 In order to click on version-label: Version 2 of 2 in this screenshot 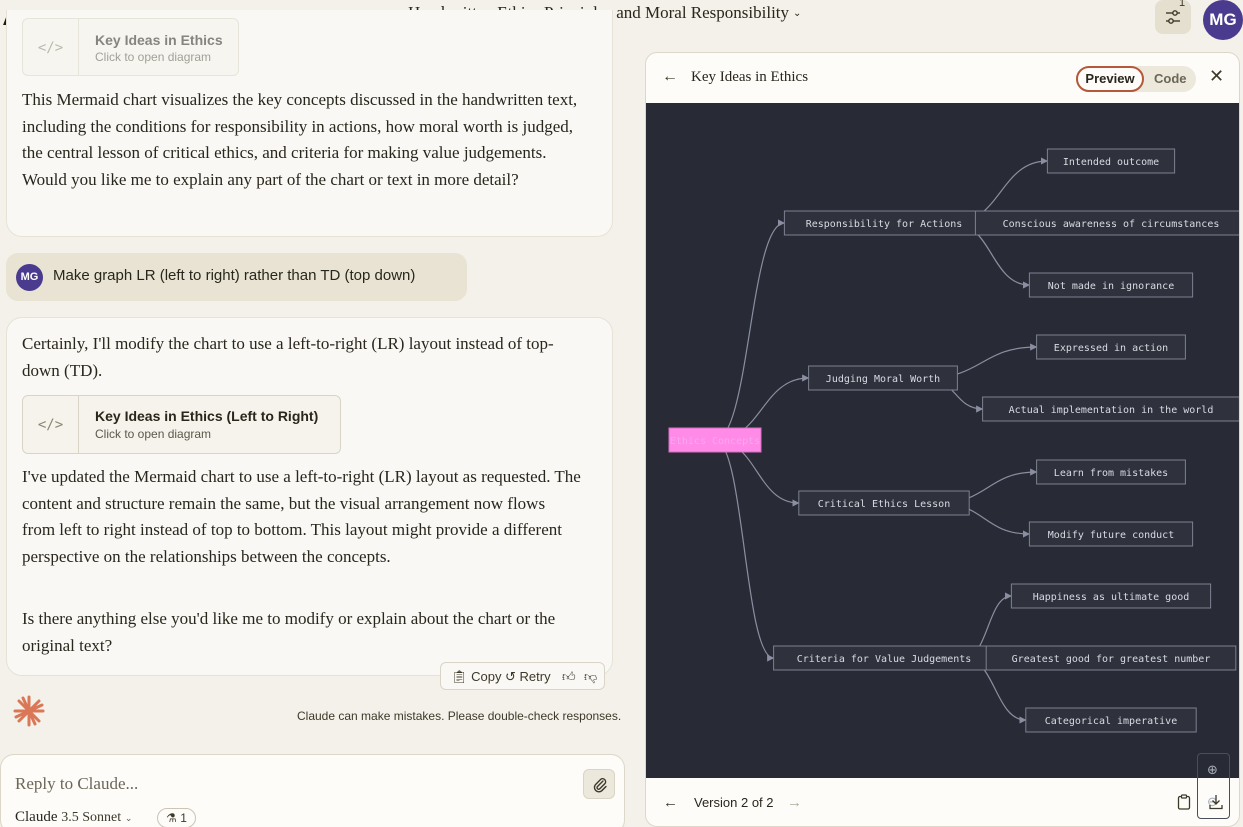, I will do `click(734, 802)`.